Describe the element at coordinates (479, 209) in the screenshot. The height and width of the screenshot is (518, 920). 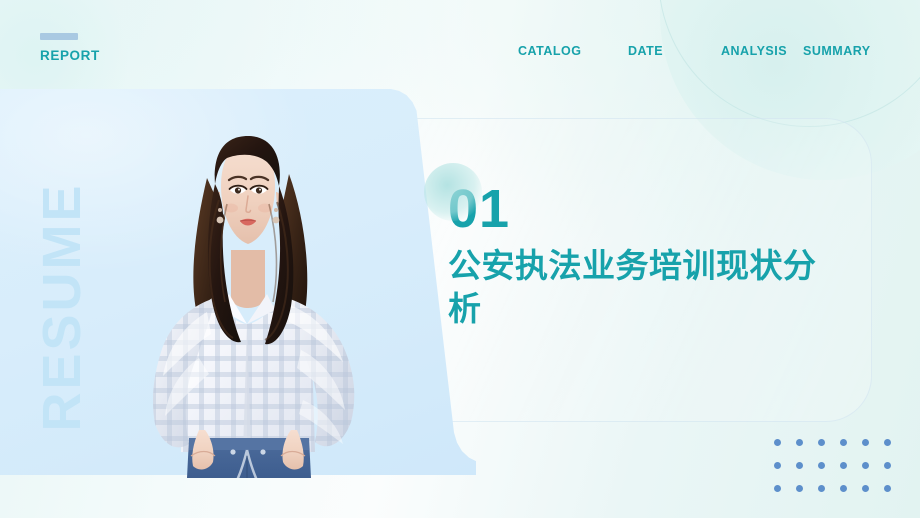
I see `section-number: 01` at that location.